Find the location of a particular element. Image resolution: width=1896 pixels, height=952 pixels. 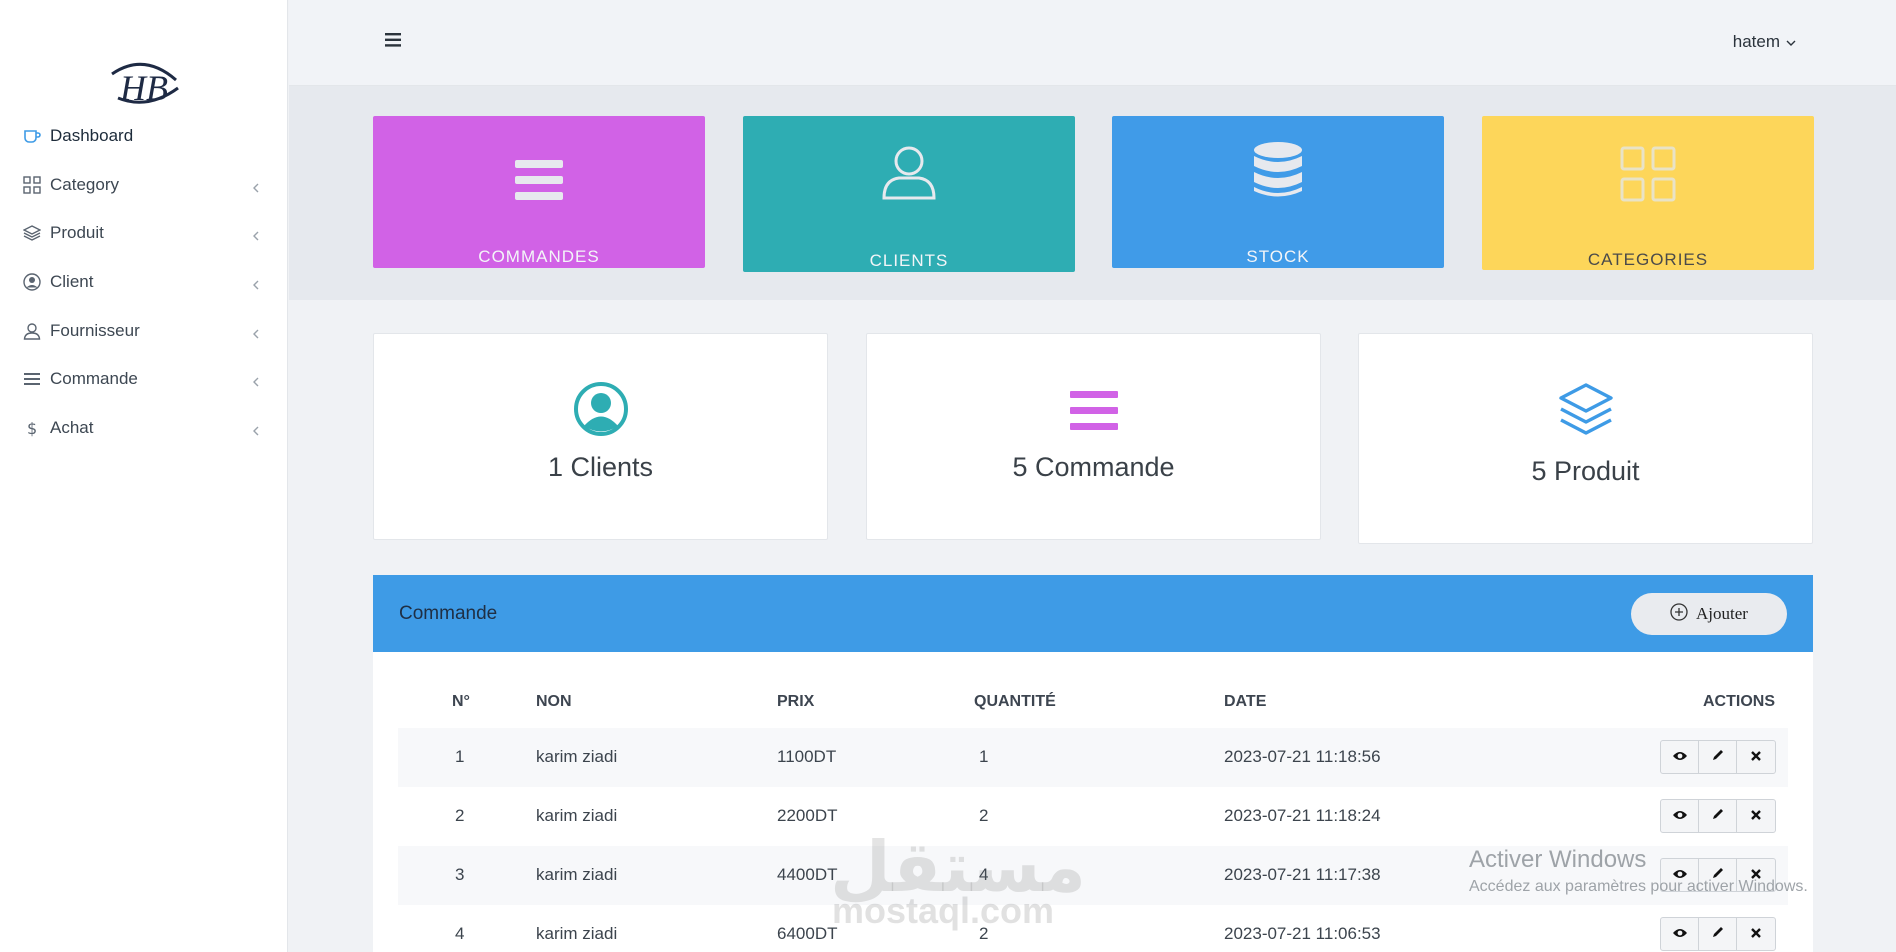

dollar-icon: $ is located at coordinates (32, 428).